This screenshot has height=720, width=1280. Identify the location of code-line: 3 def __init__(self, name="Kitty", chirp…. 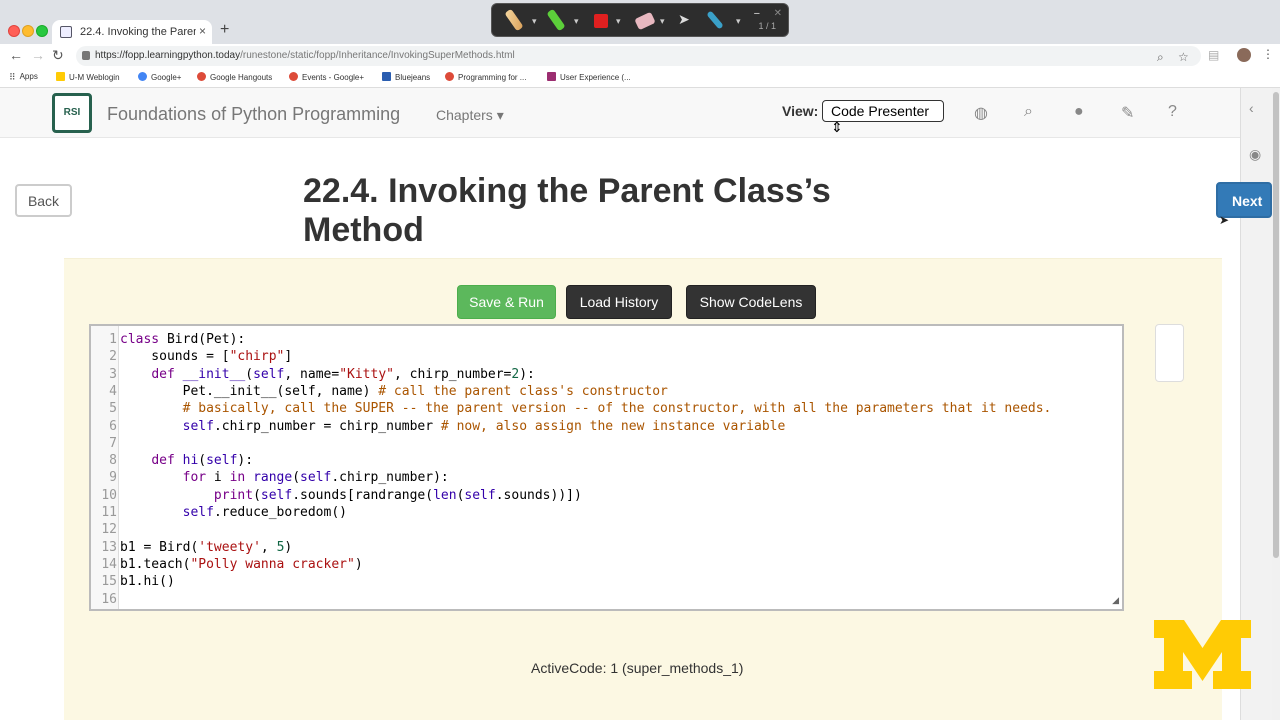
(606, 374).